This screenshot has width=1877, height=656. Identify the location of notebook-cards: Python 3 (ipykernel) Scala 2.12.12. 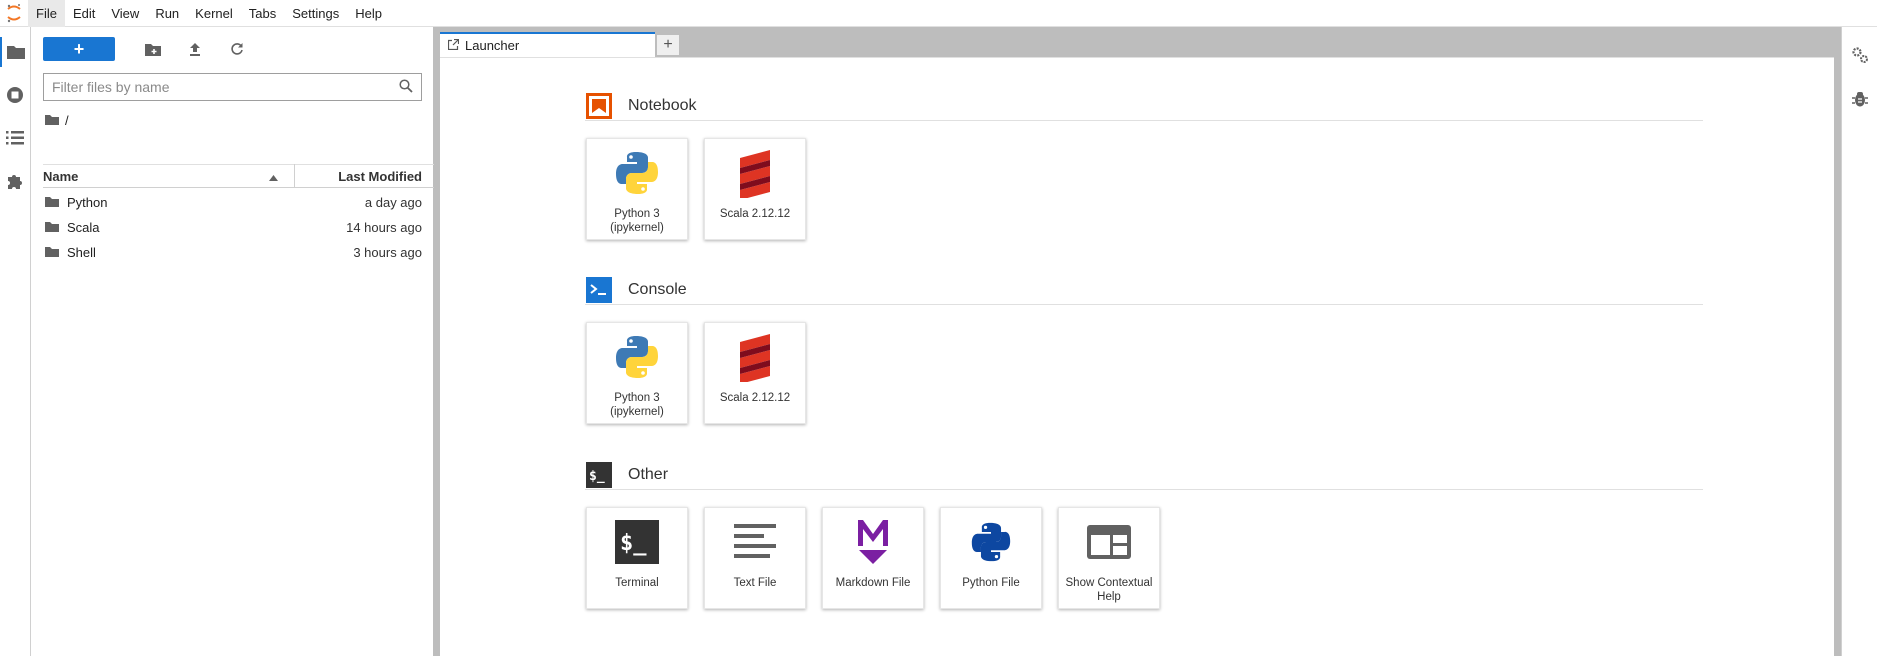
(704, 189).